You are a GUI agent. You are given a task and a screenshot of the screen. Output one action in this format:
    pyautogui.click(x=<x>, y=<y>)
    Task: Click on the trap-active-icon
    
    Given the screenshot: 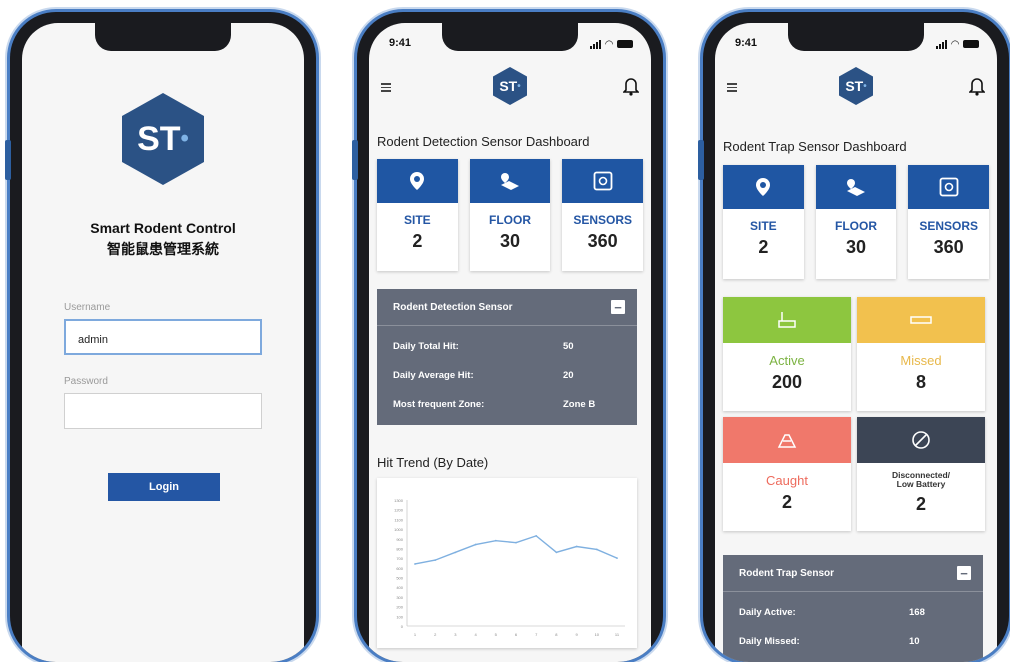 What is the action you would take?
    pyautogui.click(x=787, y=320)
    